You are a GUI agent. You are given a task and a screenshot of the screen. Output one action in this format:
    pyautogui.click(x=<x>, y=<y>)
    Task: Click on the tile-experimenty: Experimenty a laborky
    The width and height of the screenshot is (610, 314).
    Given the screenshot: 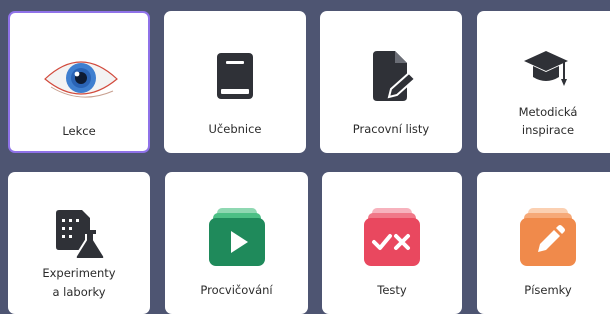 What is the action you would take?
    pyautogui.click(x=79, y=243)
    